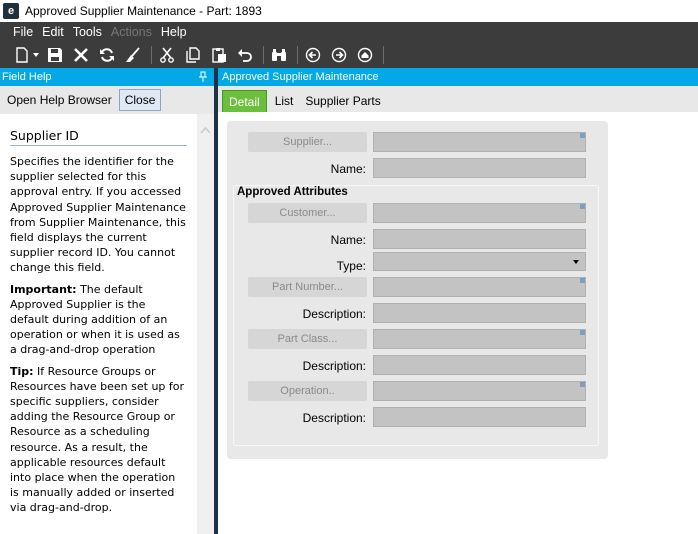  Describe the element at coordinates (174, 32) in the screenshot. I see `menu-help: Help` at that location.